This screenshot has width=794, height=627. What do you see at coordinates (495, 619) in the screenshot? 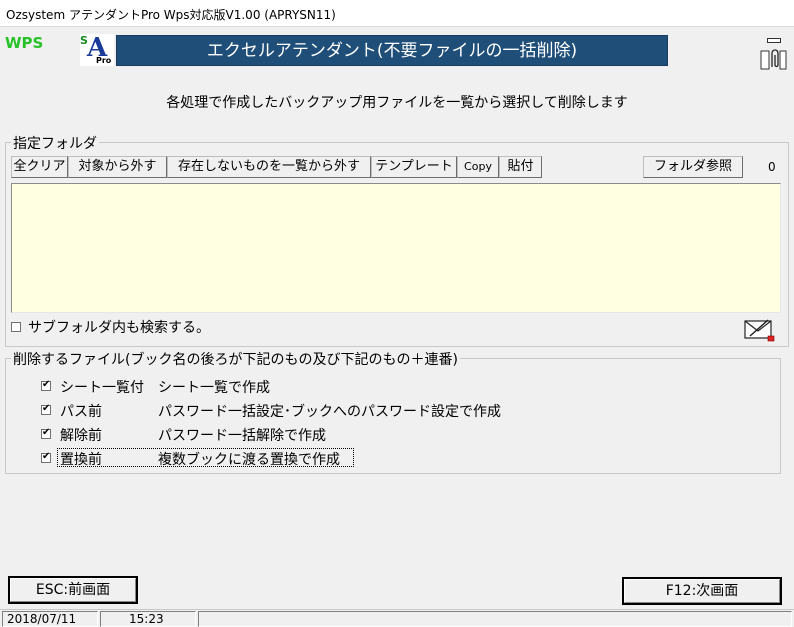
I see `status-message` at bounding box center [495, 619].